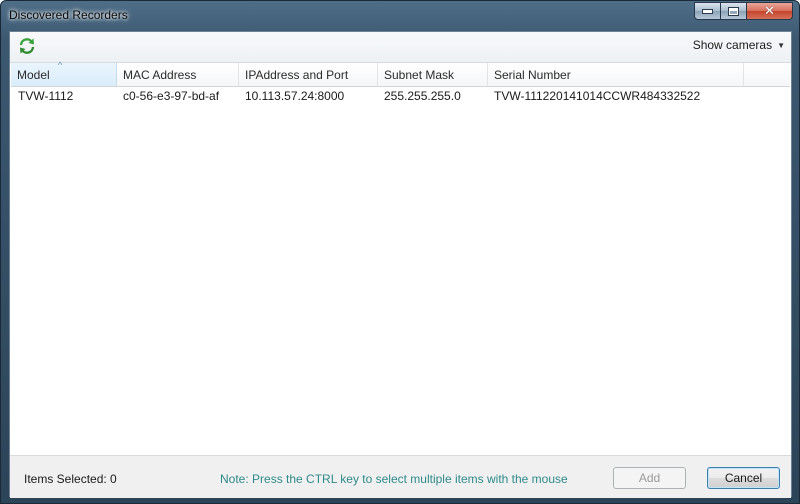  What do you see at coordinates (70, 479) in the screenshot?
I see `items-selected-count: Items Selected: 0` at bounding box center [70, 479].